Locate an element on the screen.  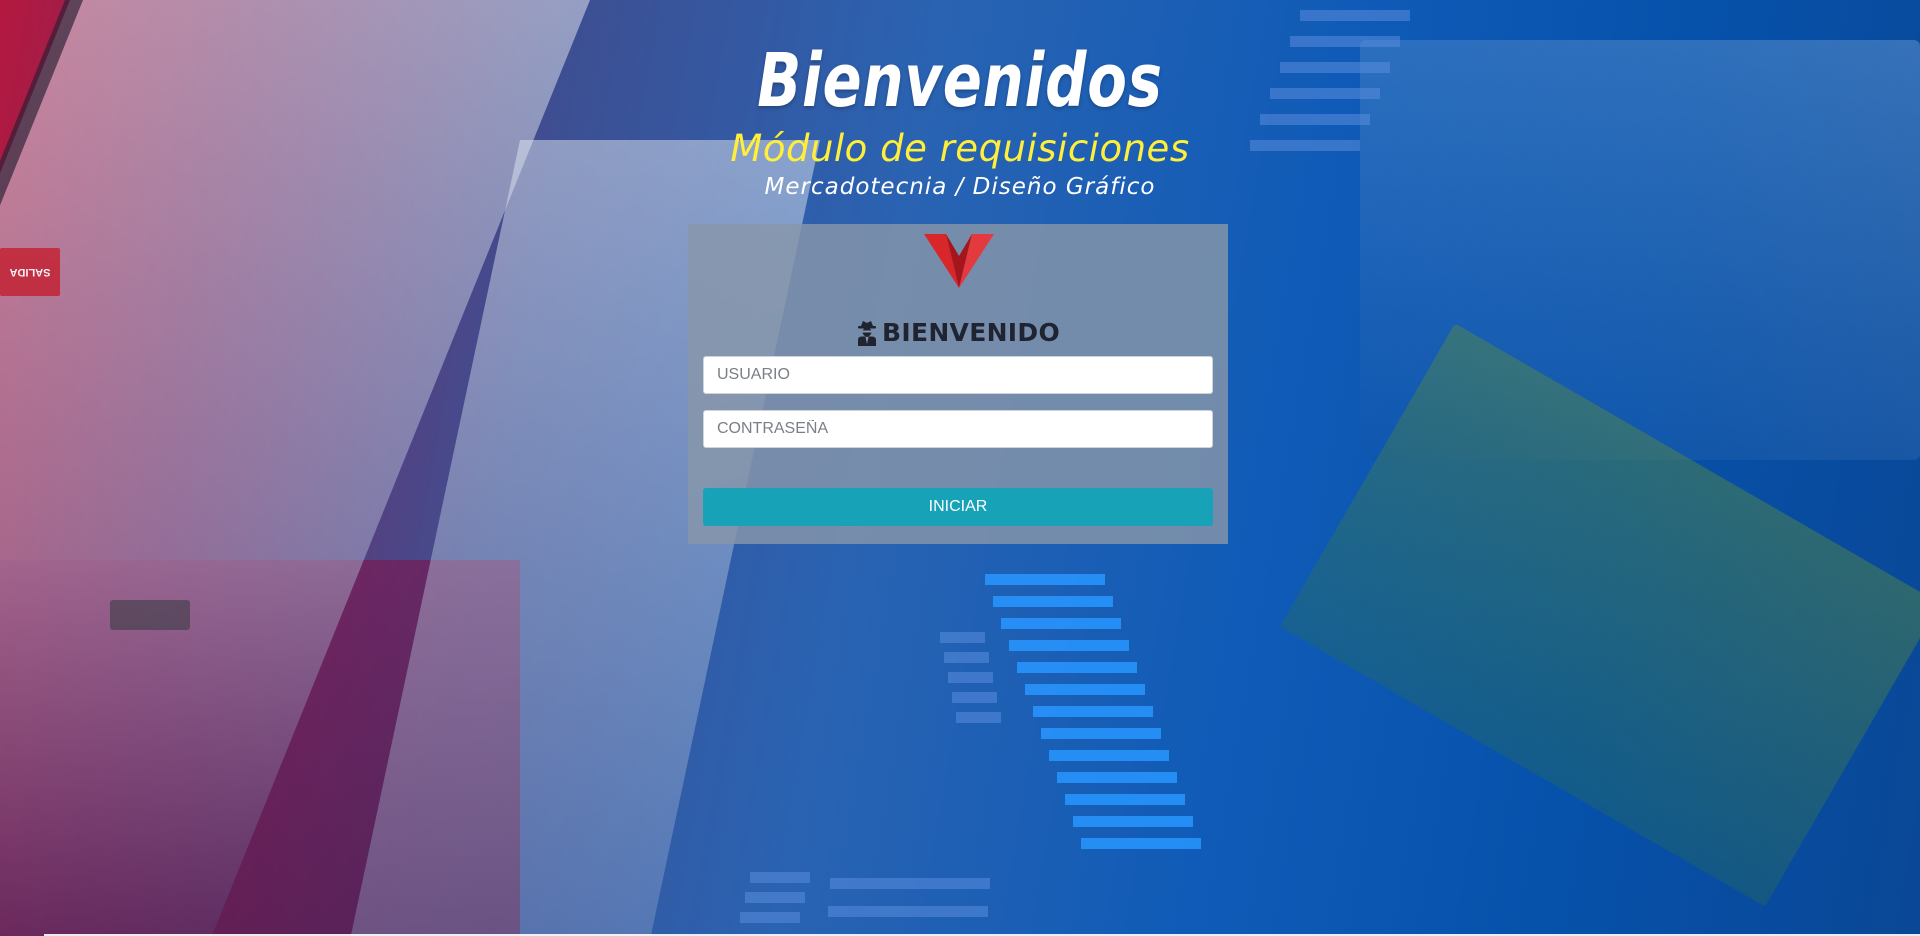
exit-sign: SALIDA is located at coordinates (30, 272).